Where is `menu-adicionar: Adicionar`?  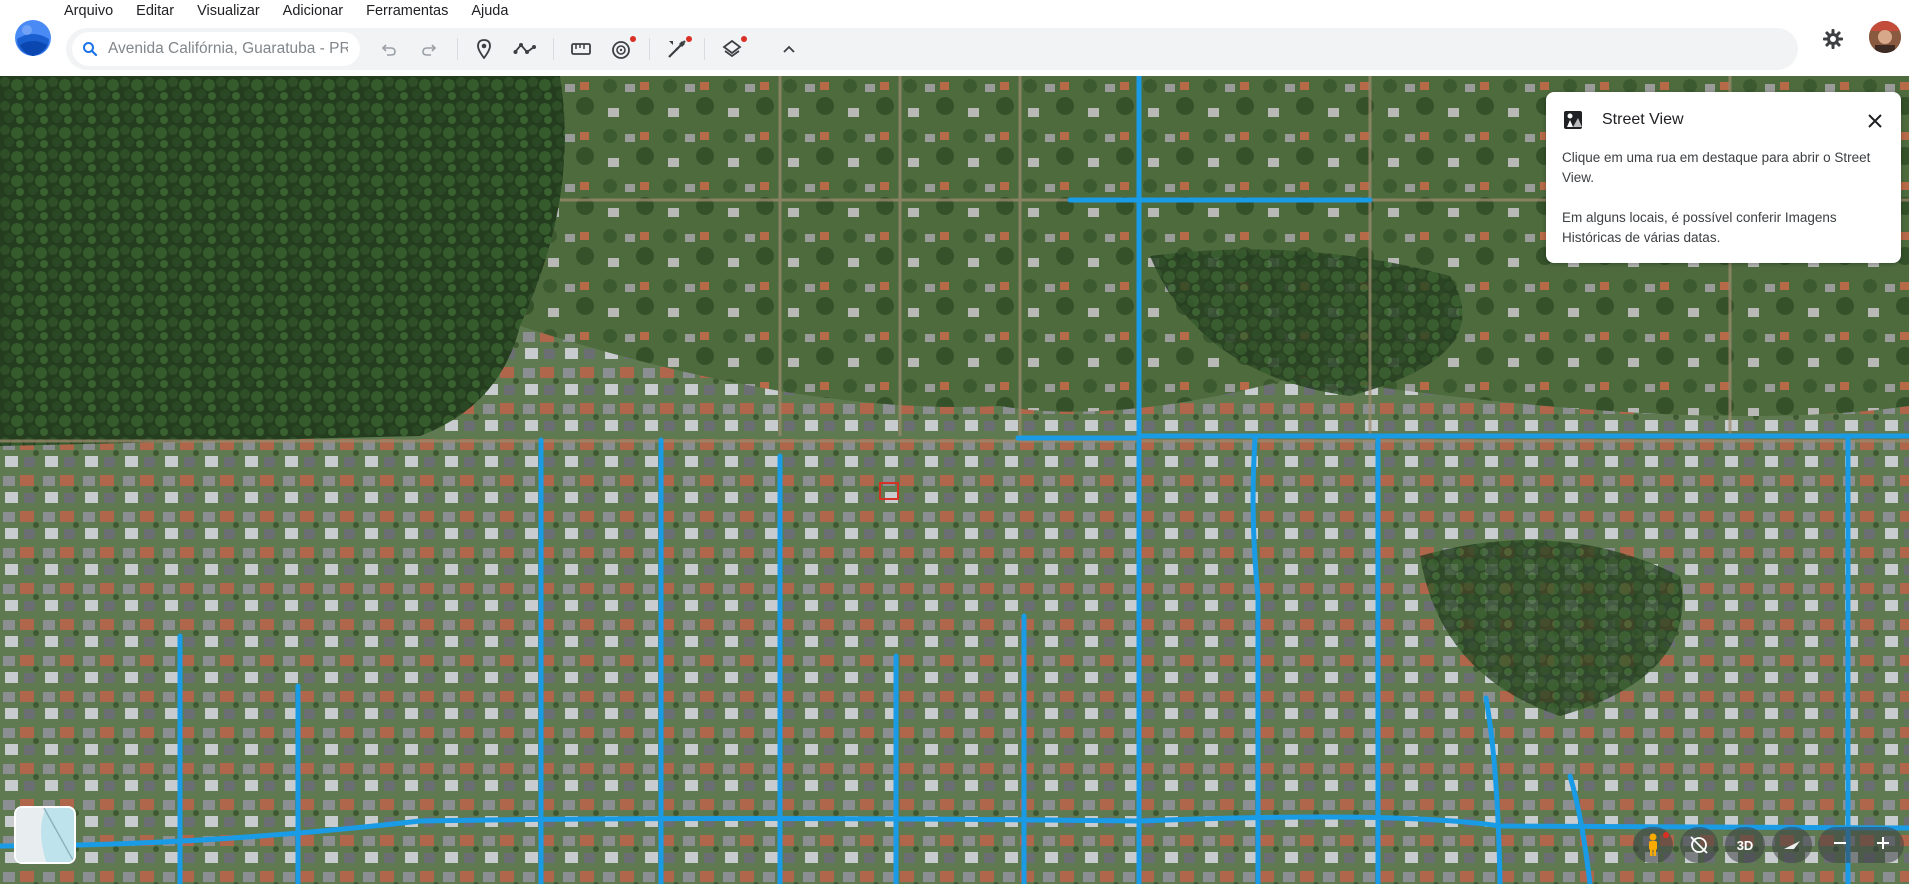 menu-adicionar: Adicionar is located at coordinates (313, 11).